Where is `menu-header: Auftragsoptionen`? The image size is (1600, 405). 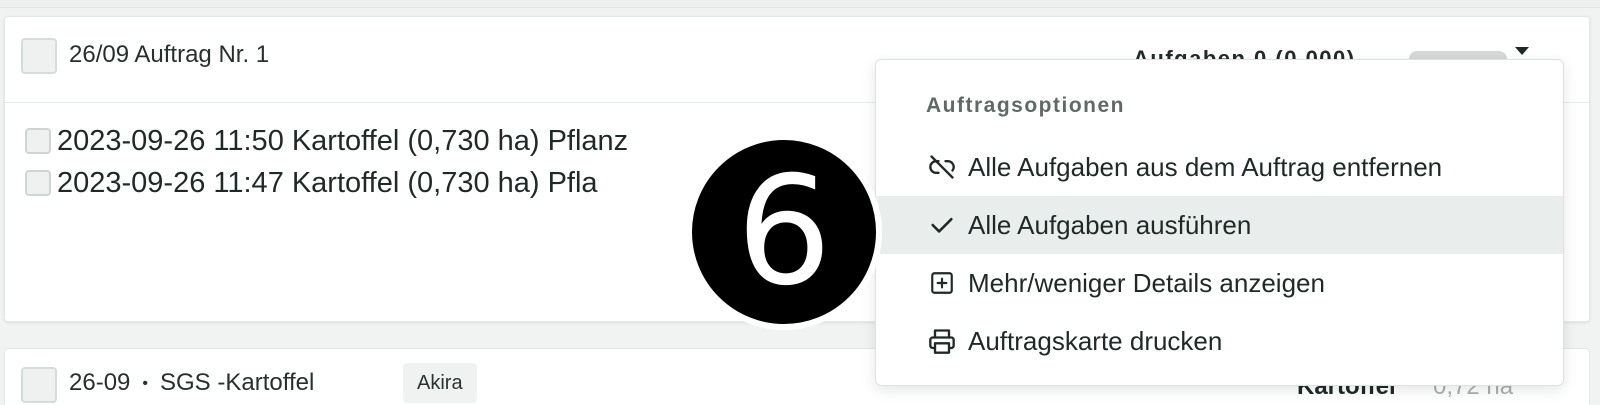
menu-header: Auftragsoptionen is located at coordinates (1025, 105).